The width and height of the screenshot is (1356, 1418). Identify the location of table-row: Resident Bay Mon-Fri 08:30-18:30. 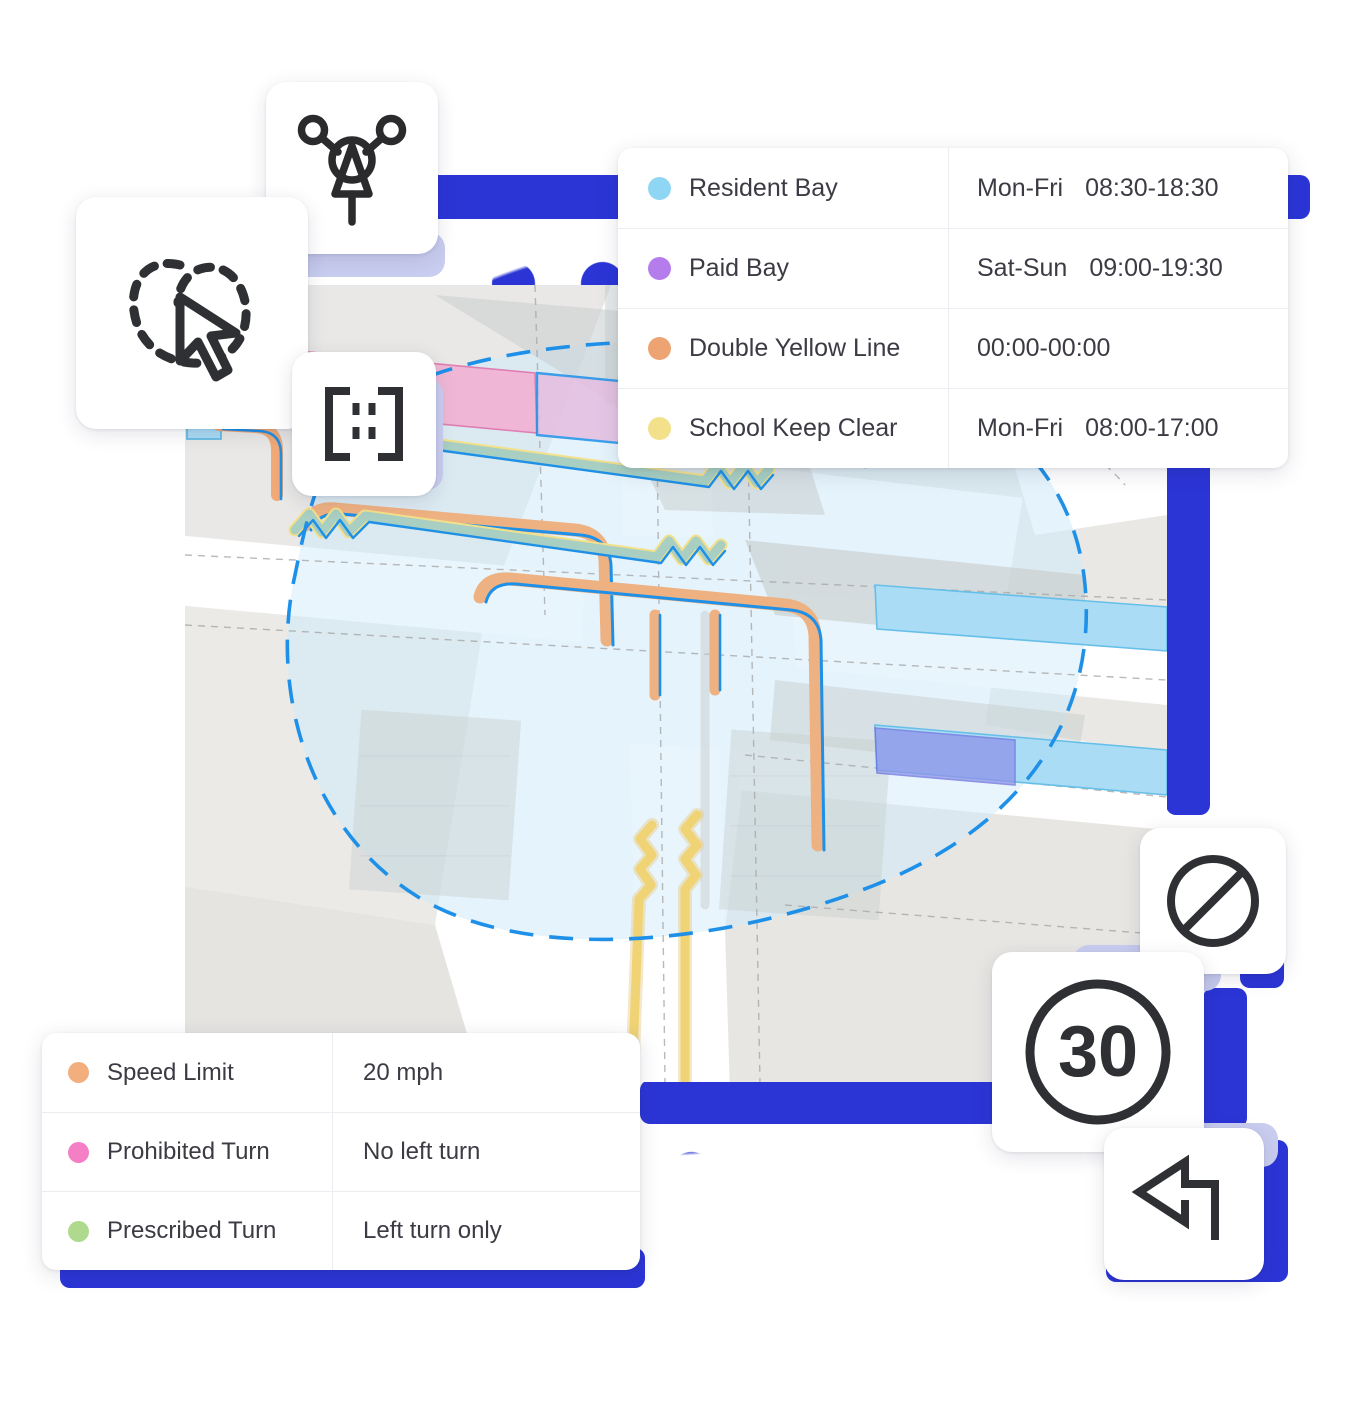
(953, 188).